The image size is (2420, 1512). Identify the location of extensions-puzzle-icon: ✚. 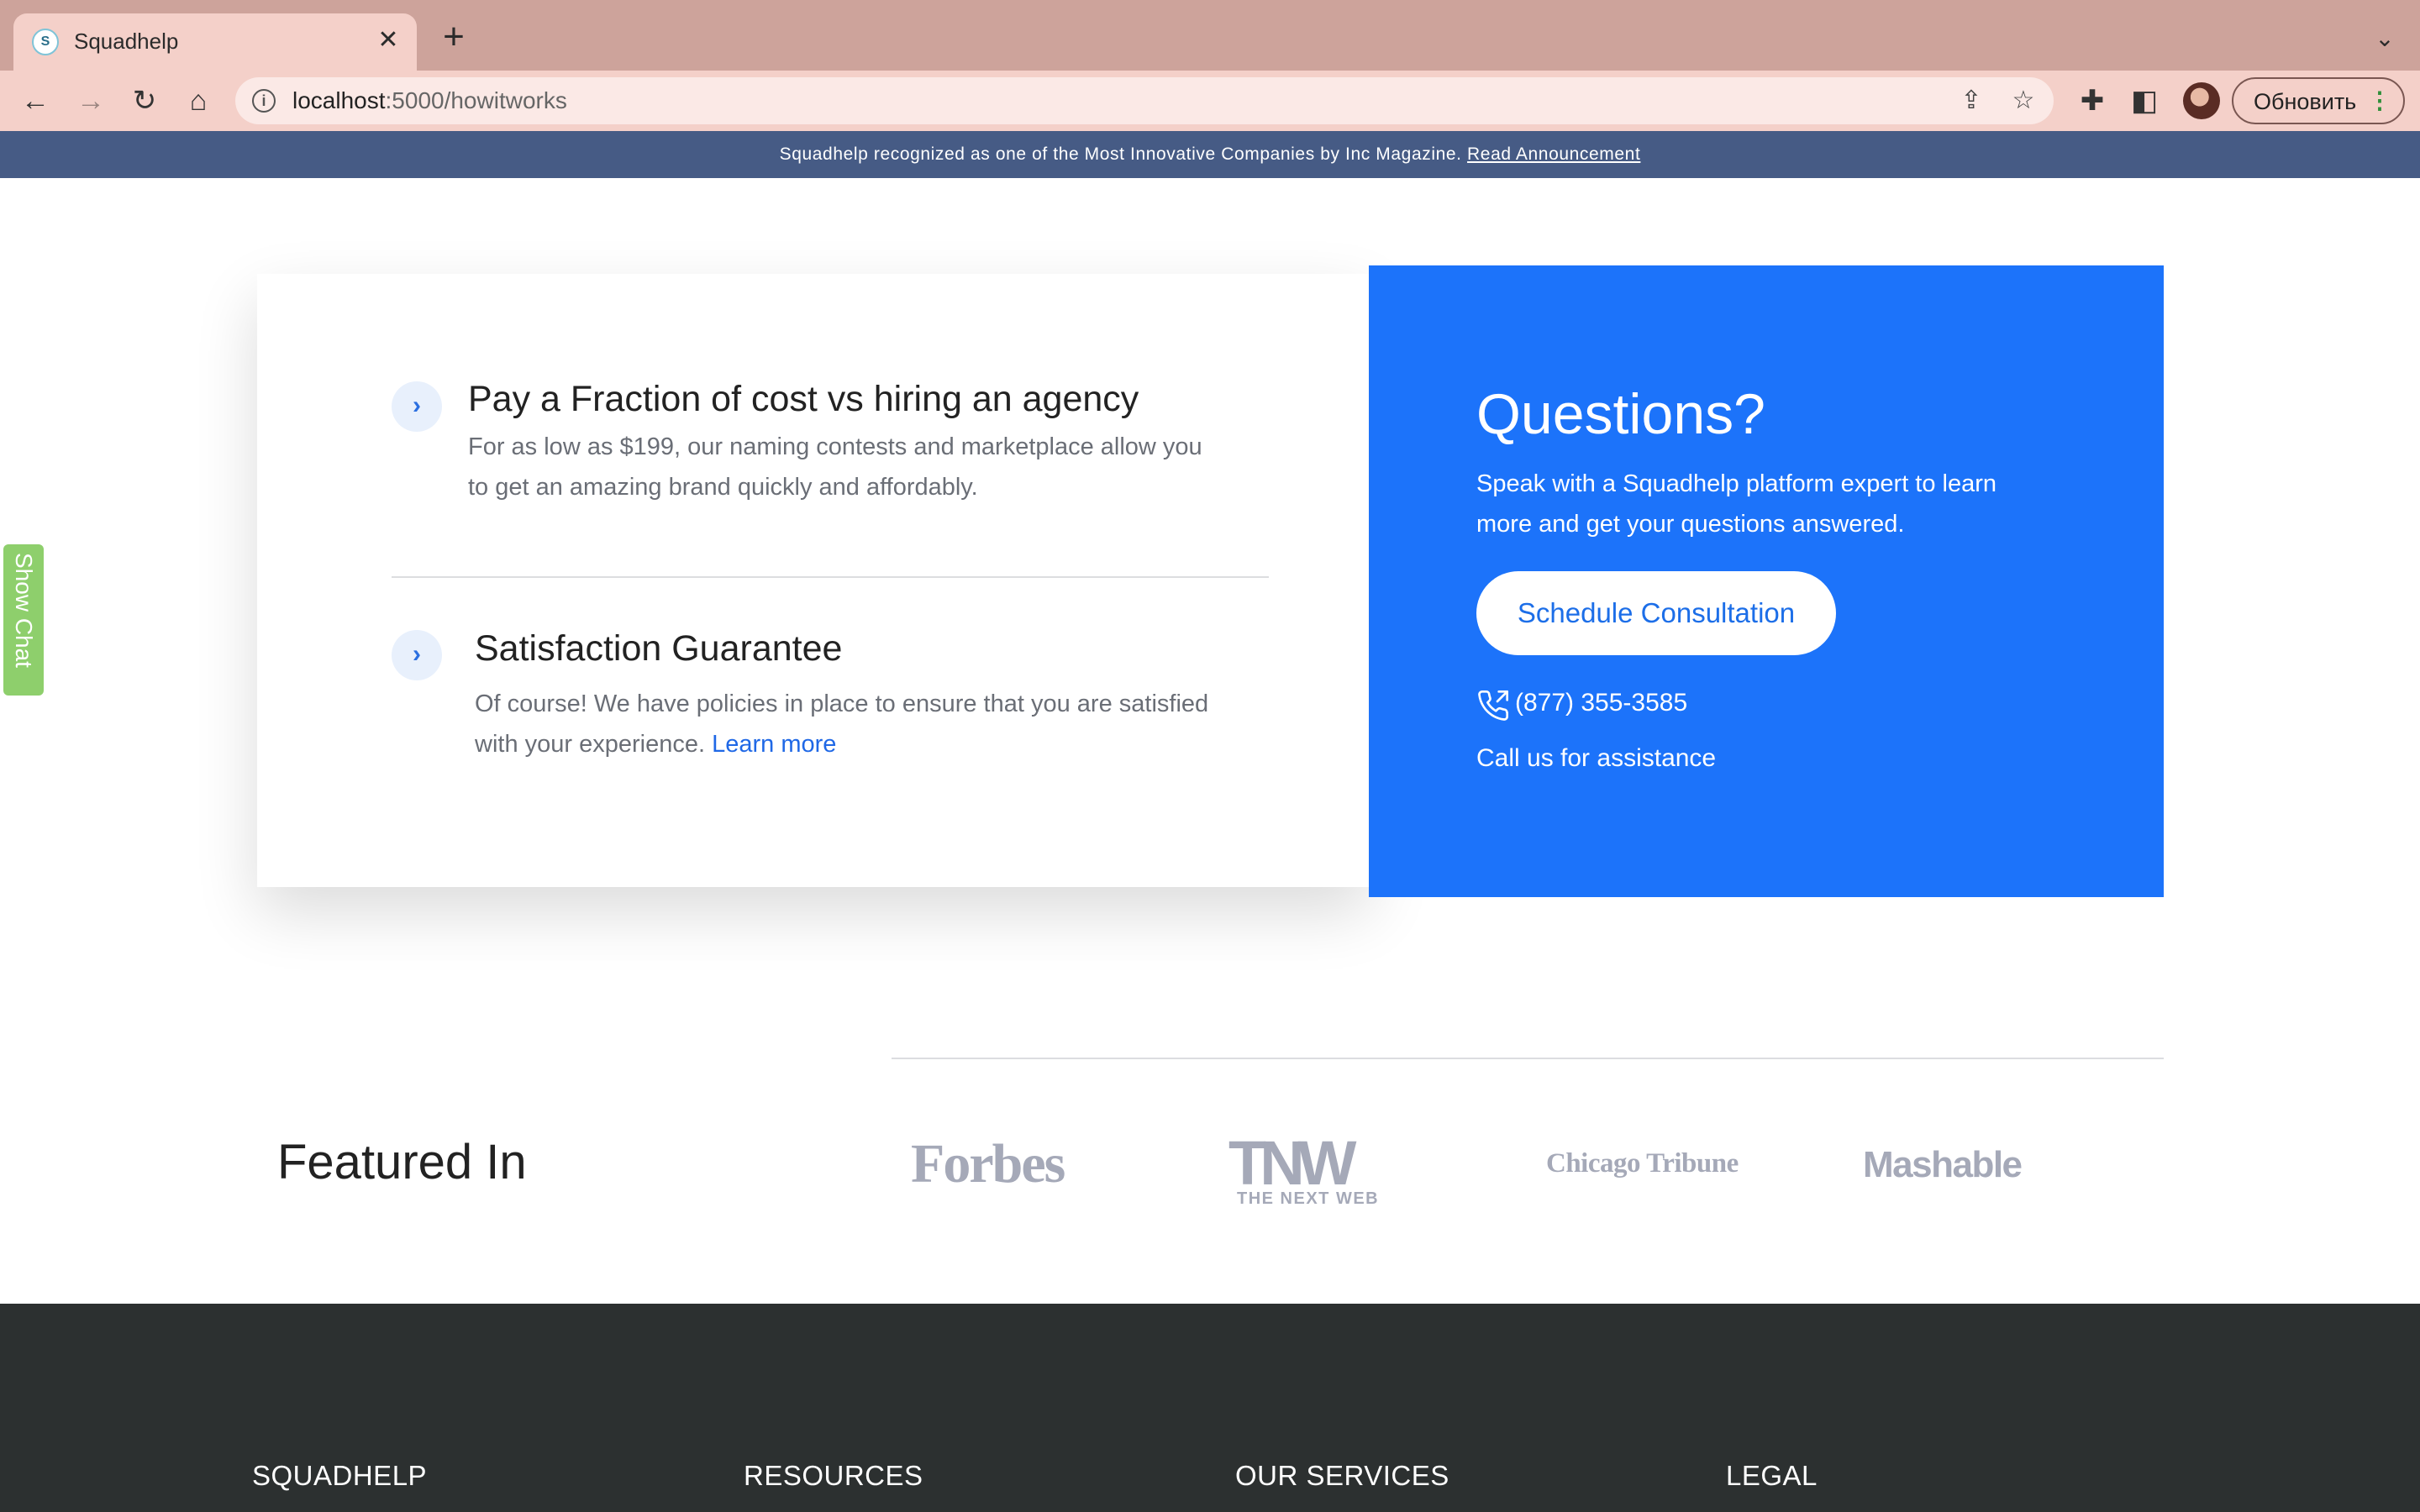
(2092, 101).